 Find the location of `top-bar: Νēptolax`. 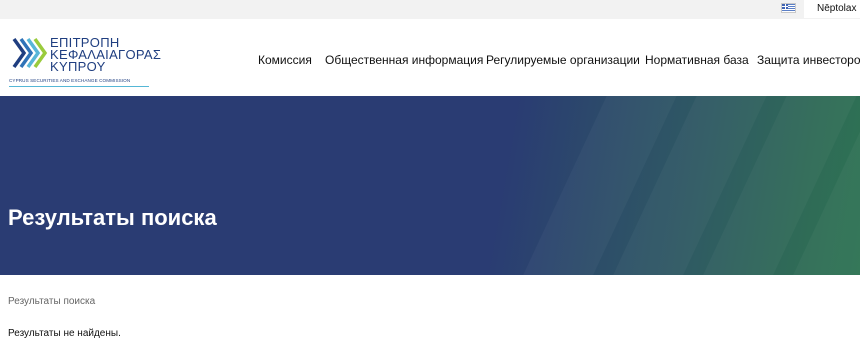

top-bar: Νēptolax is located at coordinates (430, 9).